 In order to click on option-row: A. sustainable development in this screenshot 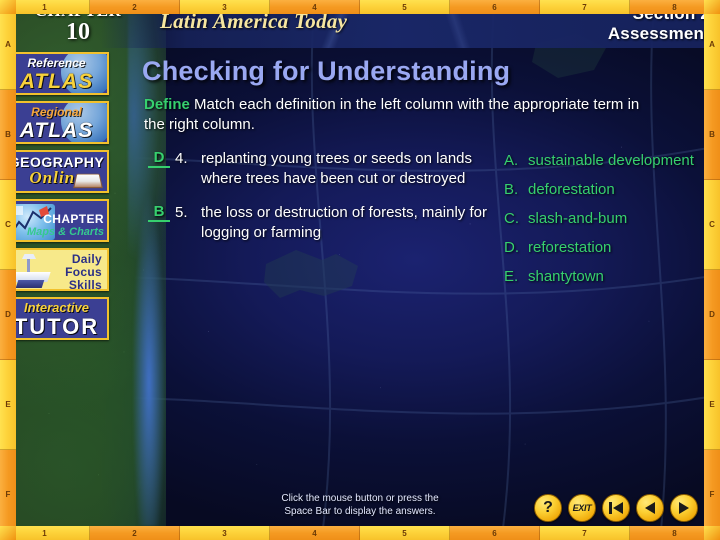, I will do `click(604, 161)`.